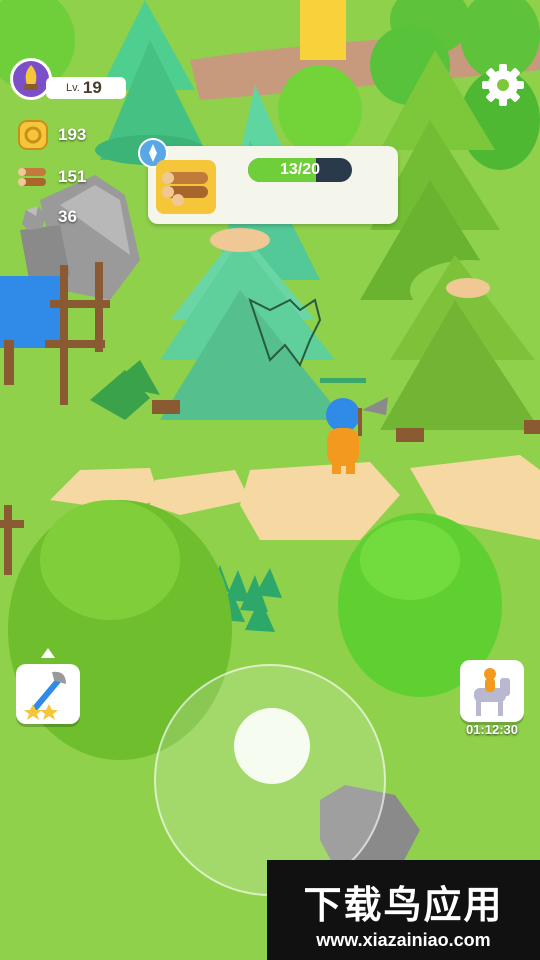 This screenshot has width=540, height=960. I want to click on quest-panel: 13/20, so click(268, 181).